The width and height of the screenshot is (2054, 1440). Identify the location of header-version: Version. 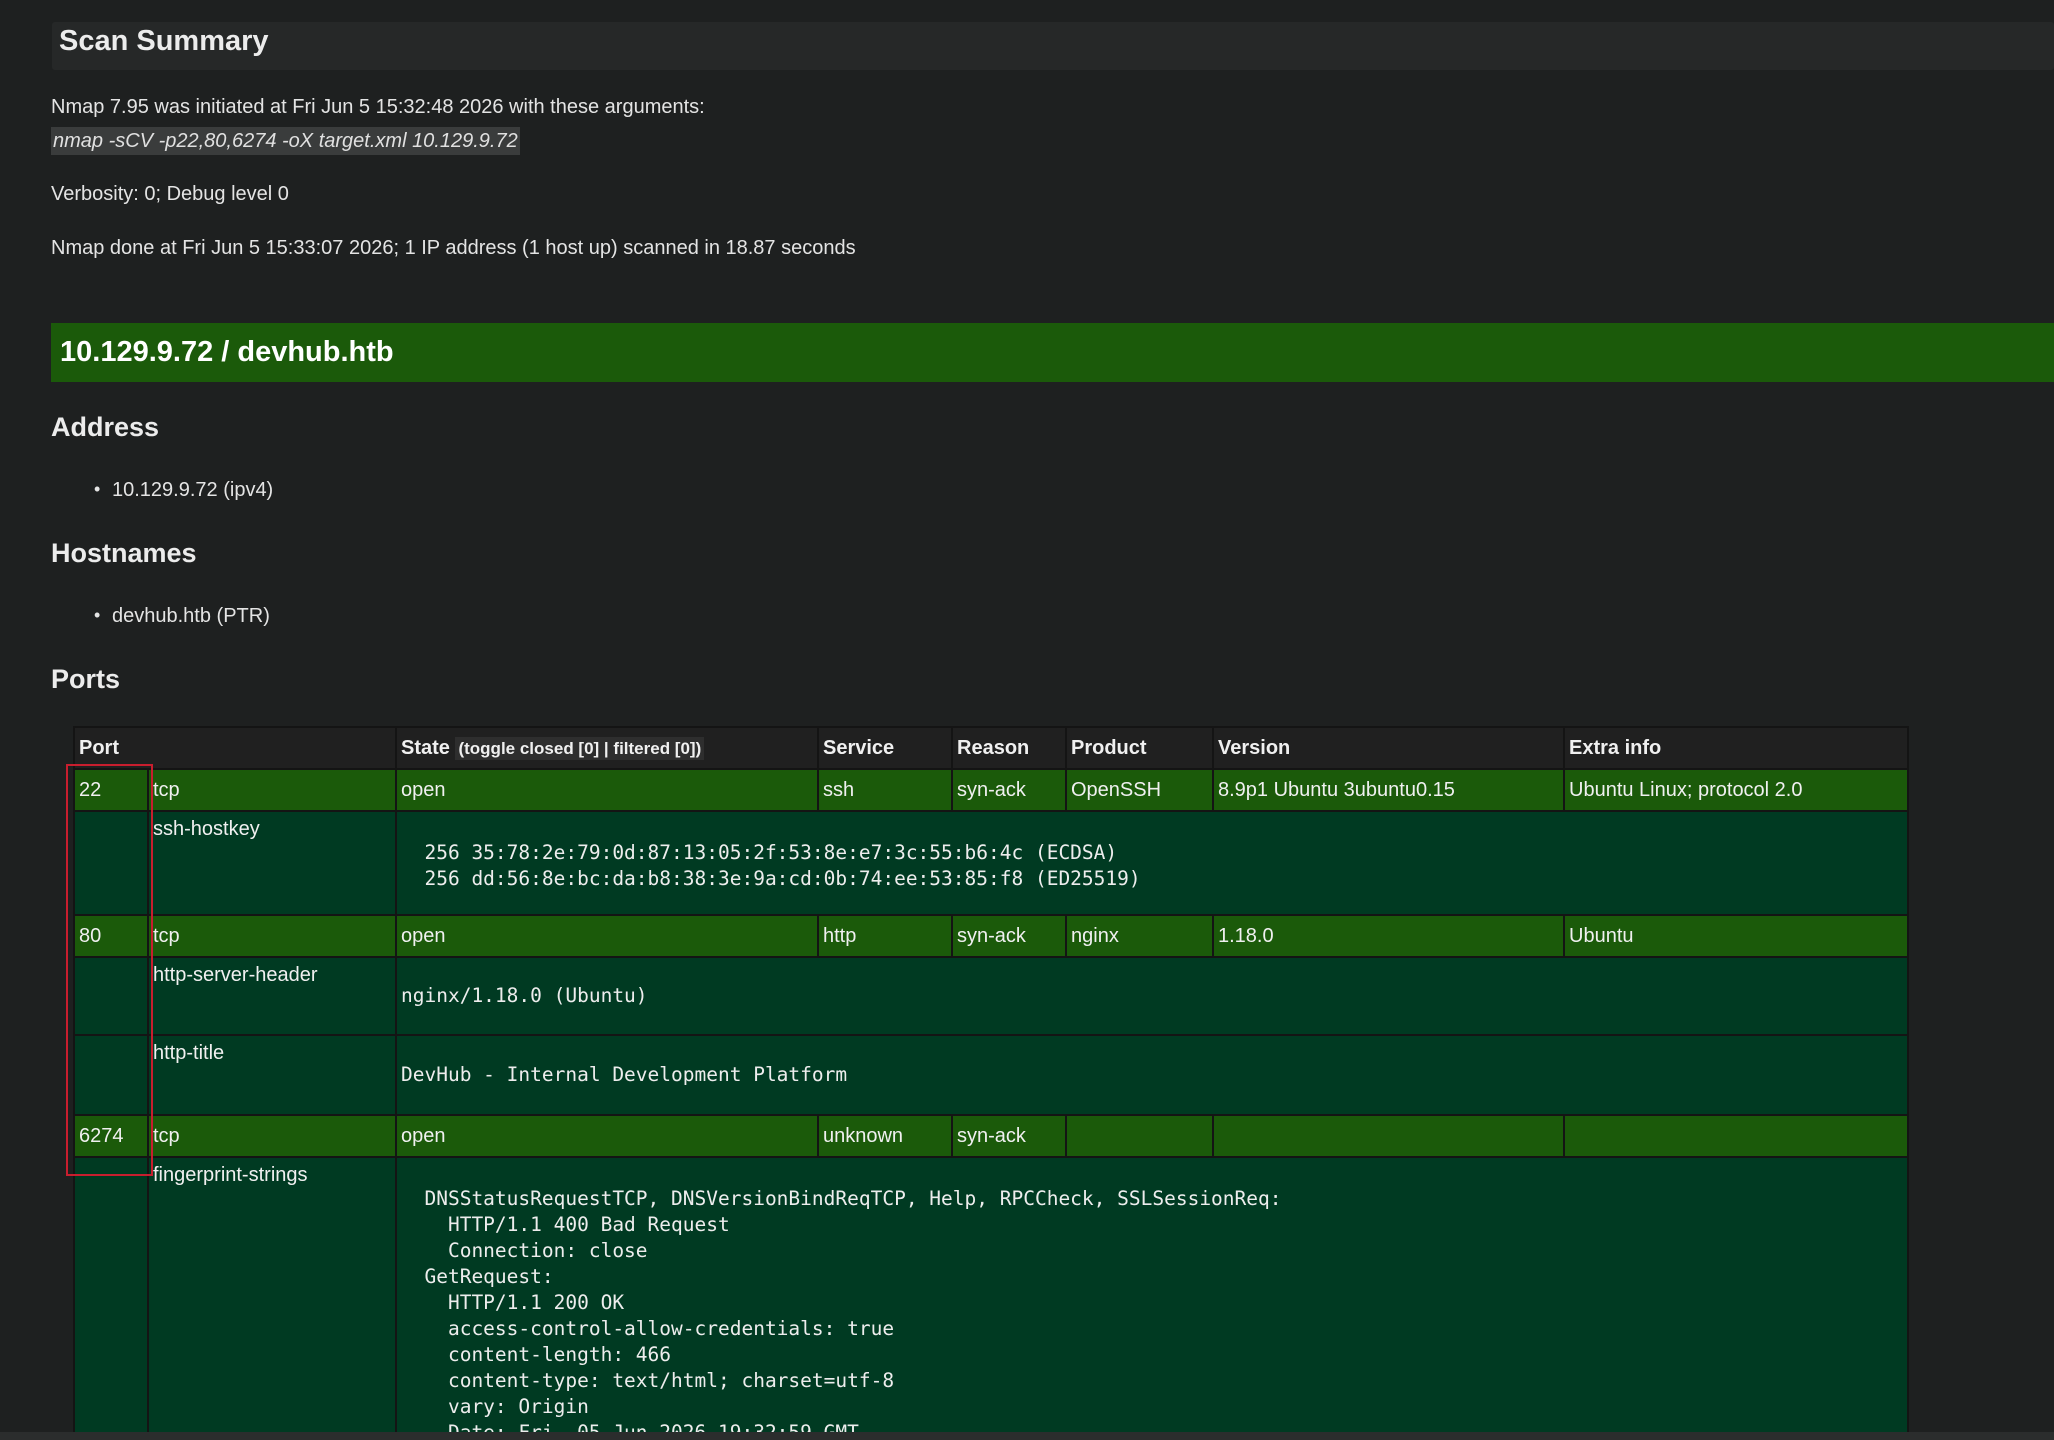
(1389, 749).